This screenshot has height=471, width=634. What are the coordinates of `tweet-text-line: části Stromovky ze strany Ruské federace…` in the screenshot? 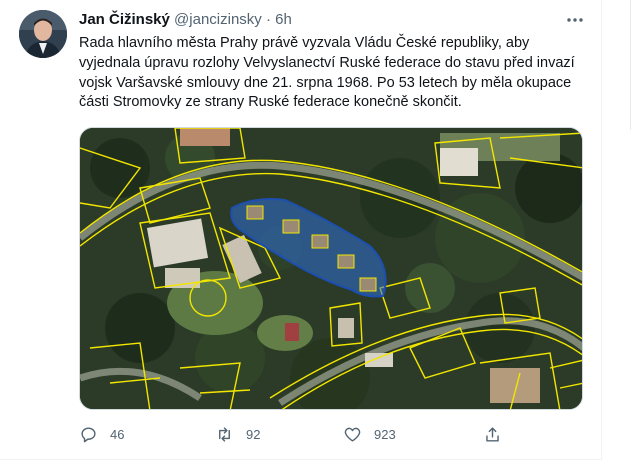 It's located at (270, 102).